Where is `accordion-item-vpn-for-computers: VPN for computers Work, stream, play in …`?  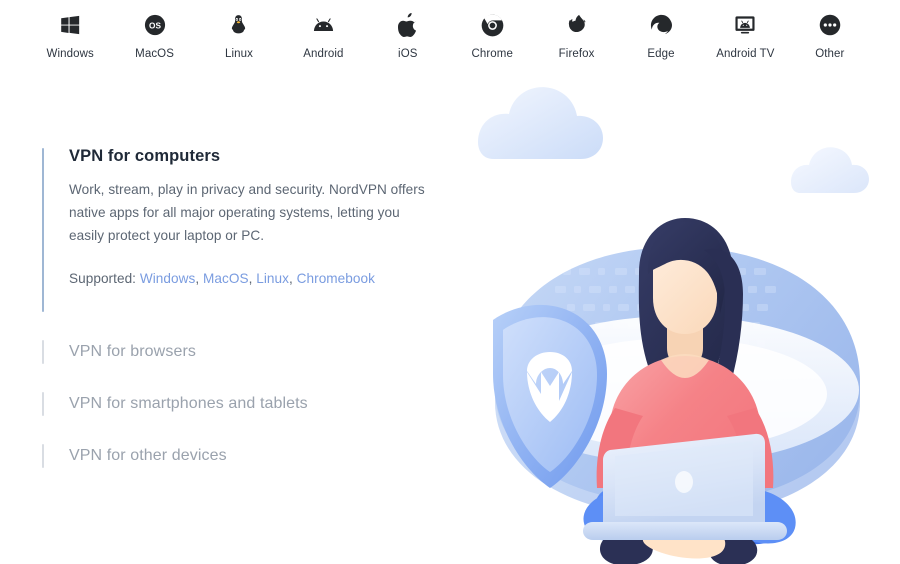
accordion-item-vpn-for-computers: VPN for computers Work, stream, play in … is located at coordinates (242, 230).